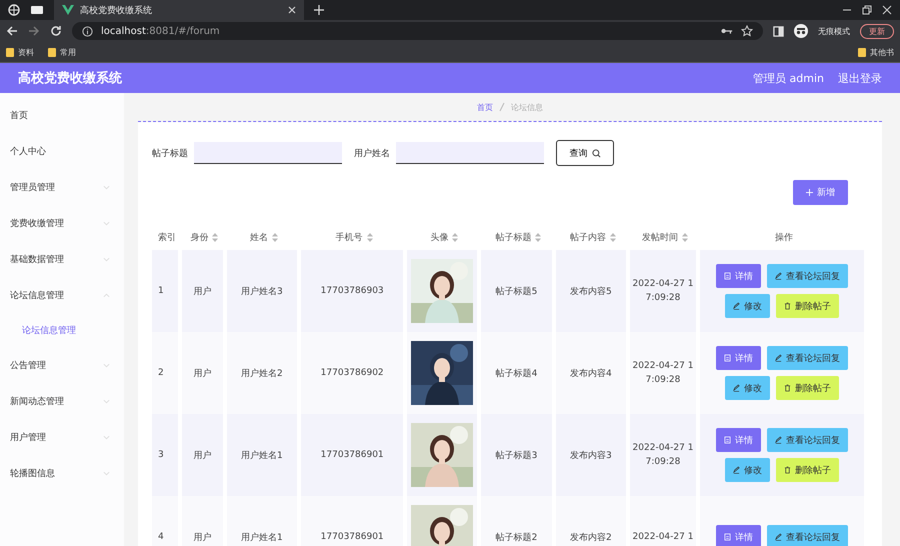  Describe the element at coordinates (62, 223) in the screenshot. I see `menu-item: 党费收缴管理` at that location.